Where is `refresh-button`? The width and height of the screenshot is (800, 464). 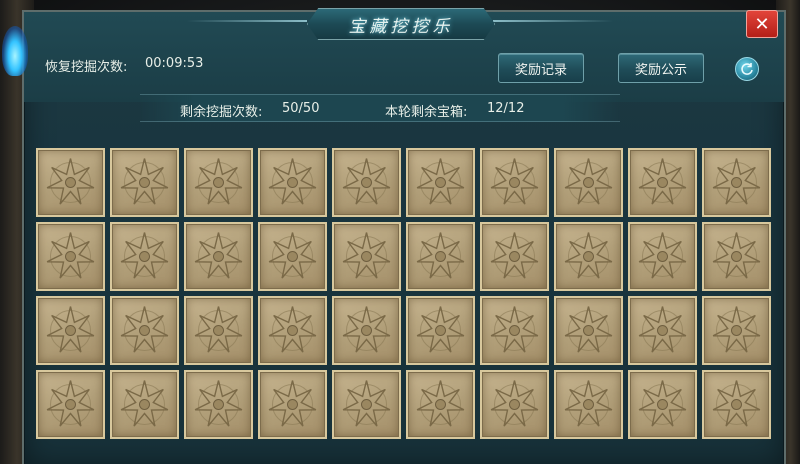
refresh-button is located at coordinates (747, 69).